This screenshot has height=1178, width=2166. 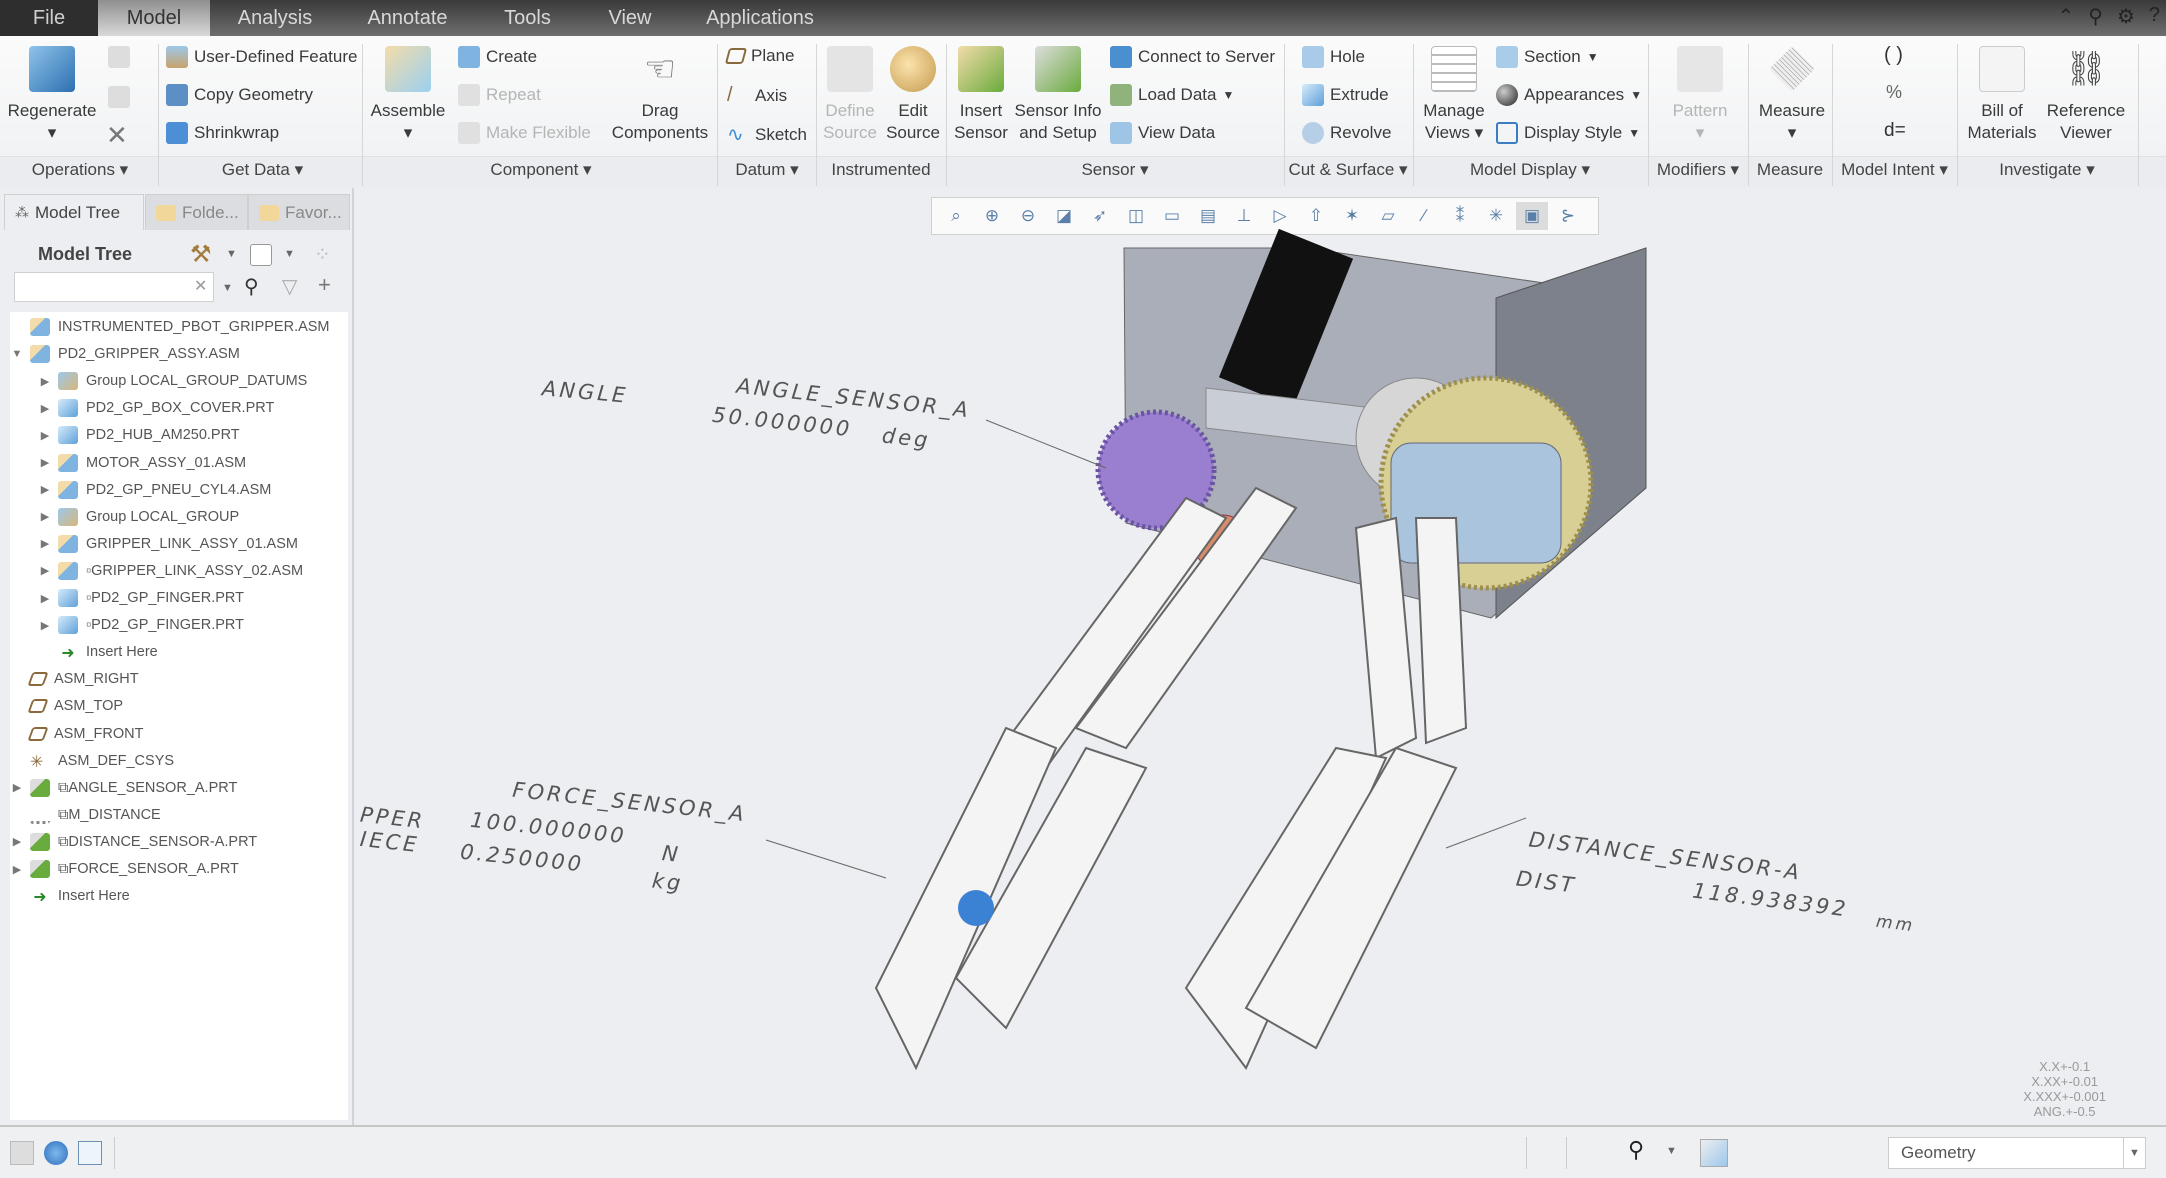 I want to click on view-data-button: View Data, so click(x=1162, y=133).